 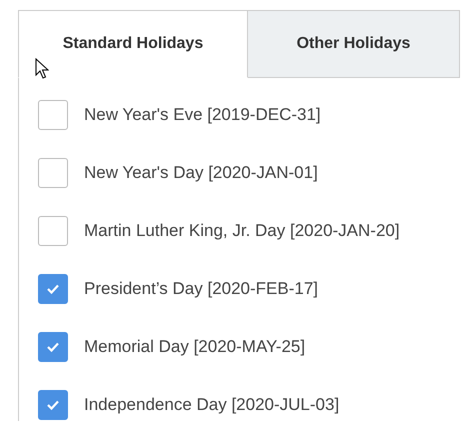 What do you see at coordinates (202, 115) in the screenshot?
I see `holiday-label: New Year's Eve [2019-DEC-31]` at bounding box center [202, 115].